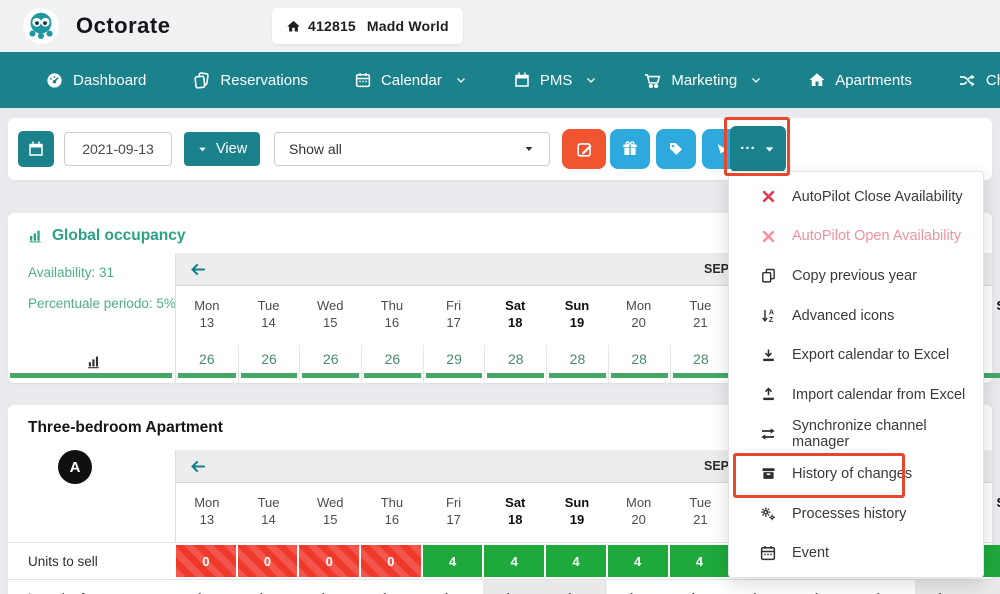 This screenshot has width=1000, height=594. I want to click on menu-item-export-calendar-to-excel: Export calendar to Excel, so click(856, 355).